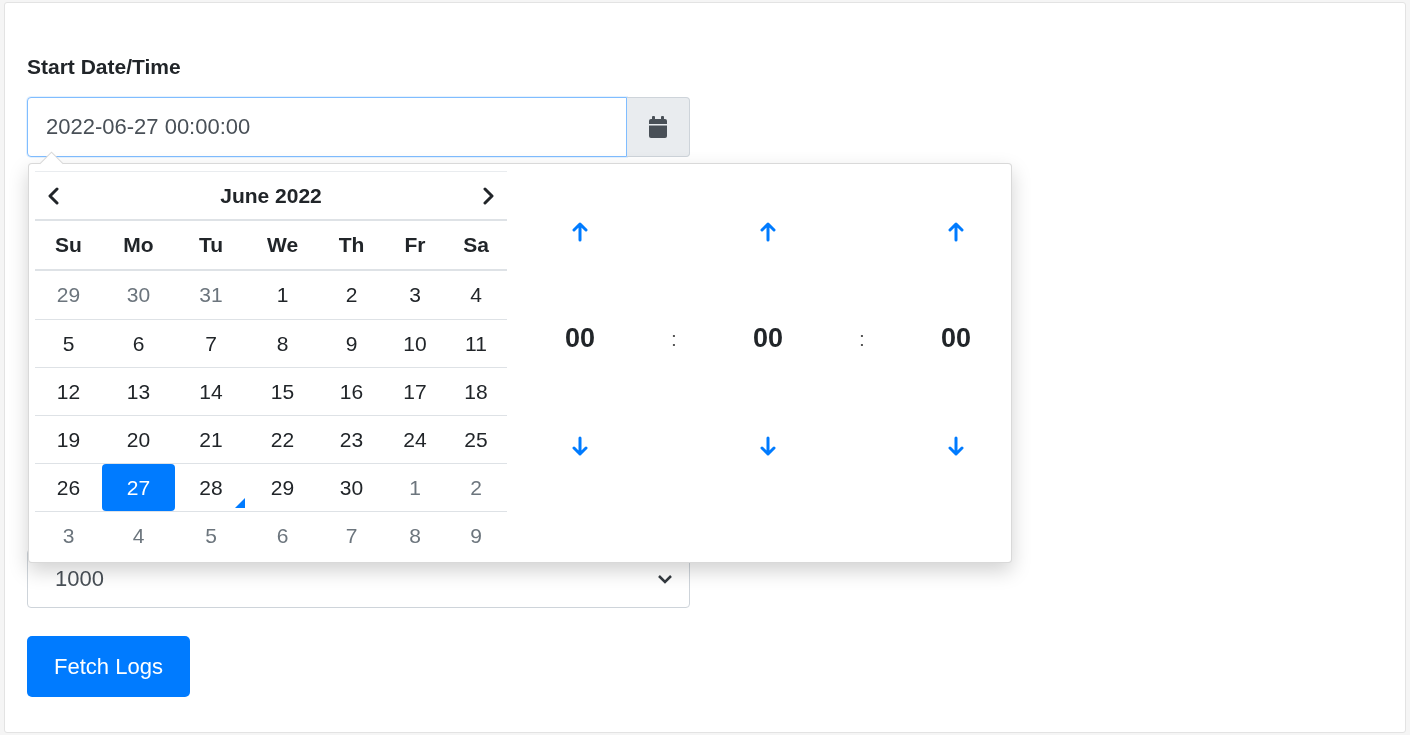  What do you see at coordinates (282, 391) in the screenshot?
I see `day-cell: 15` at bounding box center [282, 391].